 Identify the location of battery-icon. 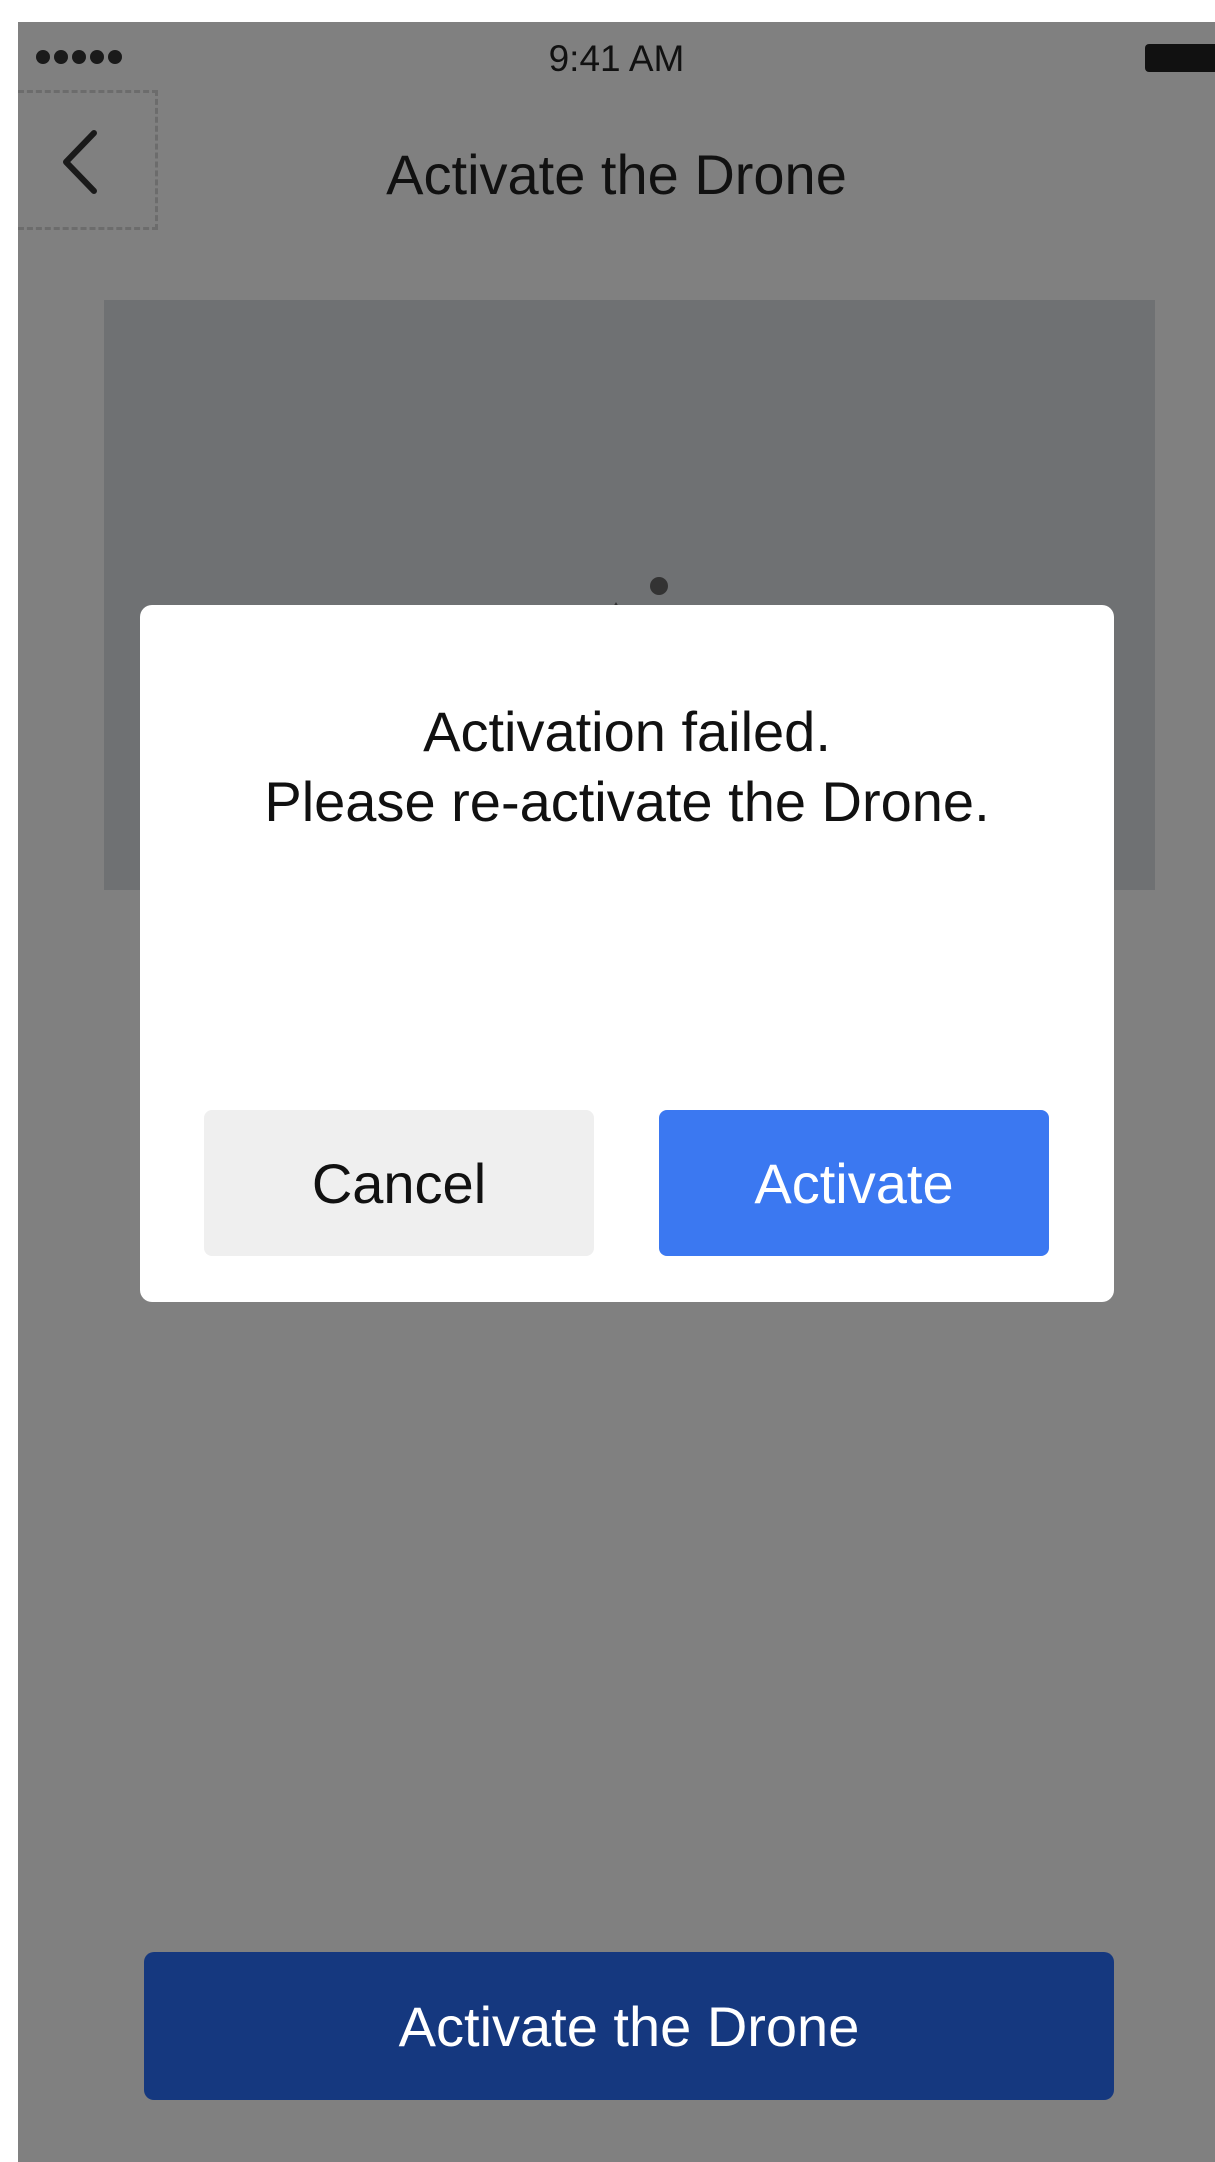
(1180, 58).